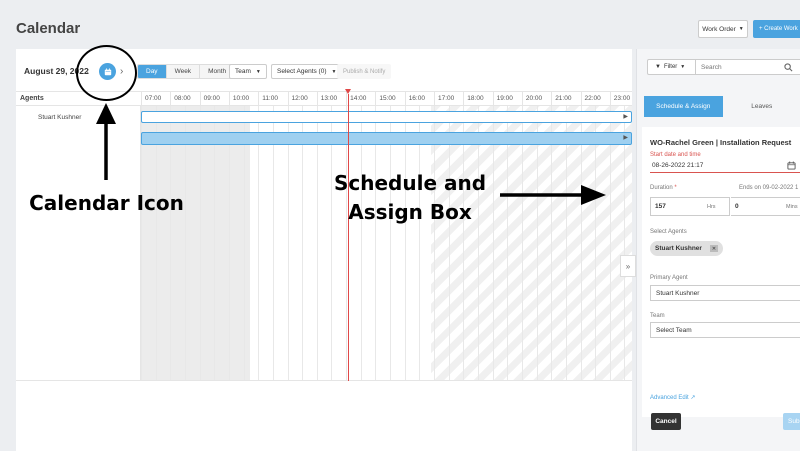 This screenshot has height=451, width=800. What do you see at coordinates (723, 29) in the screenshot?
I see `work-order-dropdown: Work Order ▼` at bounding box center [723, 29].